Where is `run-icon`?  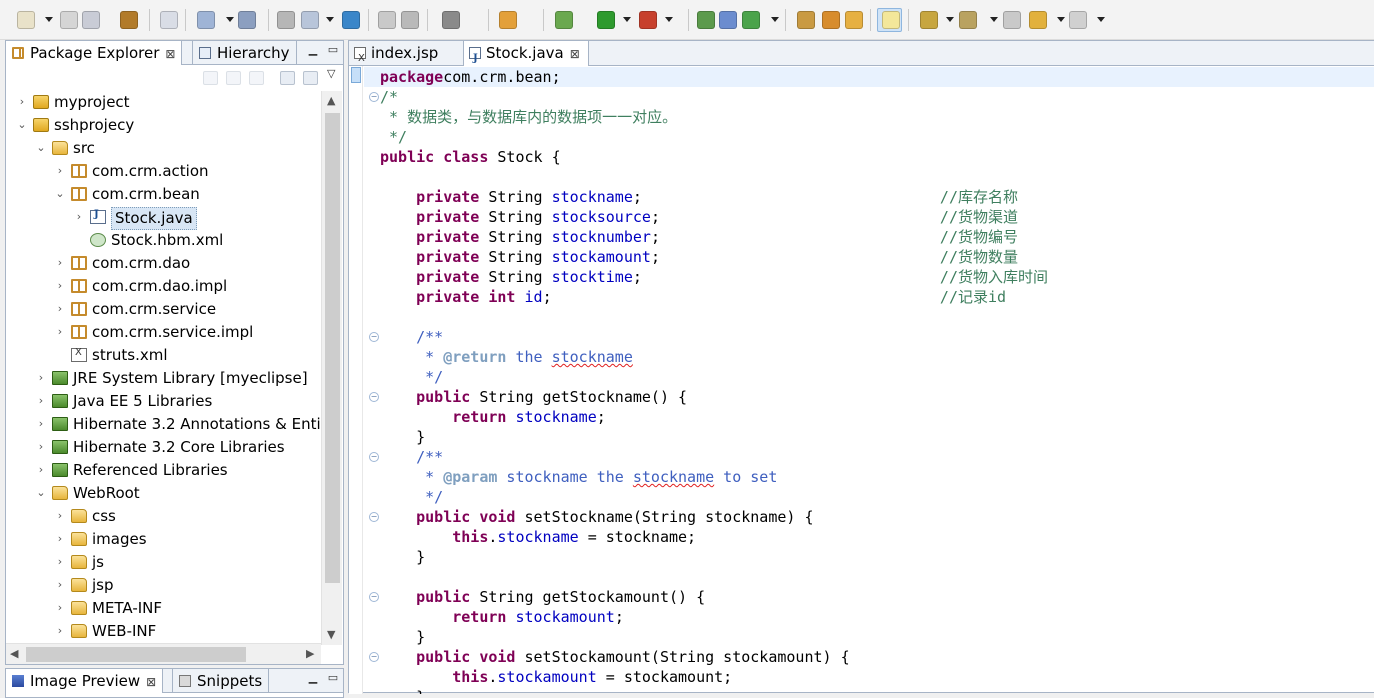 run-icon is located at coordinates (606, 20).